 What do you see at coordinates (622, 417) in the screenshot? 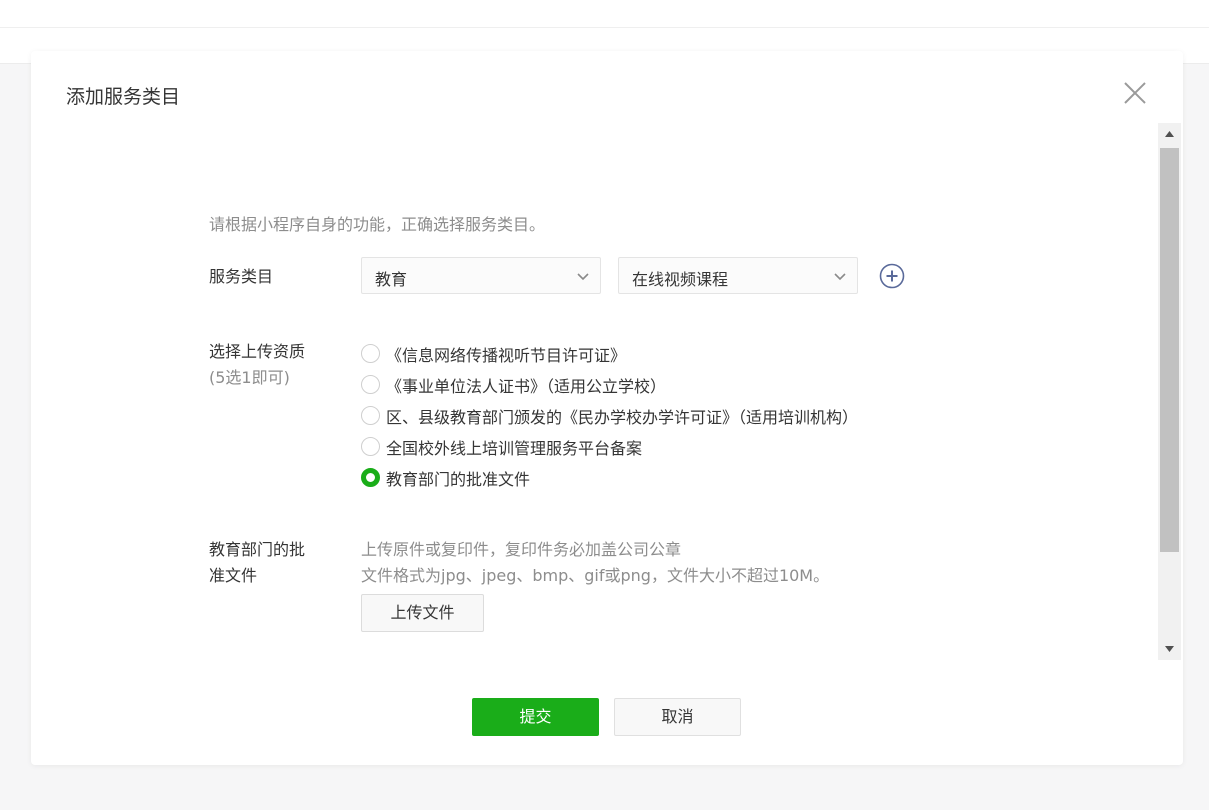
I see `qualification-option-label: 区、县级教育部门颁发的《民办学校办学许可证》（适用培训机构）` at bounding box center [622, 417].